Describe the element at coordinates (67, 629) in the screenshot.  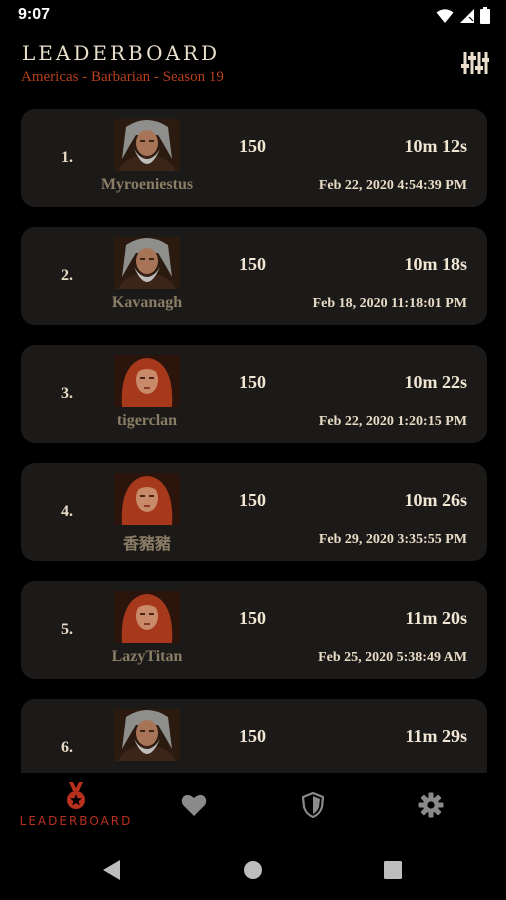
I see `entry-rank: 5.` at that location.